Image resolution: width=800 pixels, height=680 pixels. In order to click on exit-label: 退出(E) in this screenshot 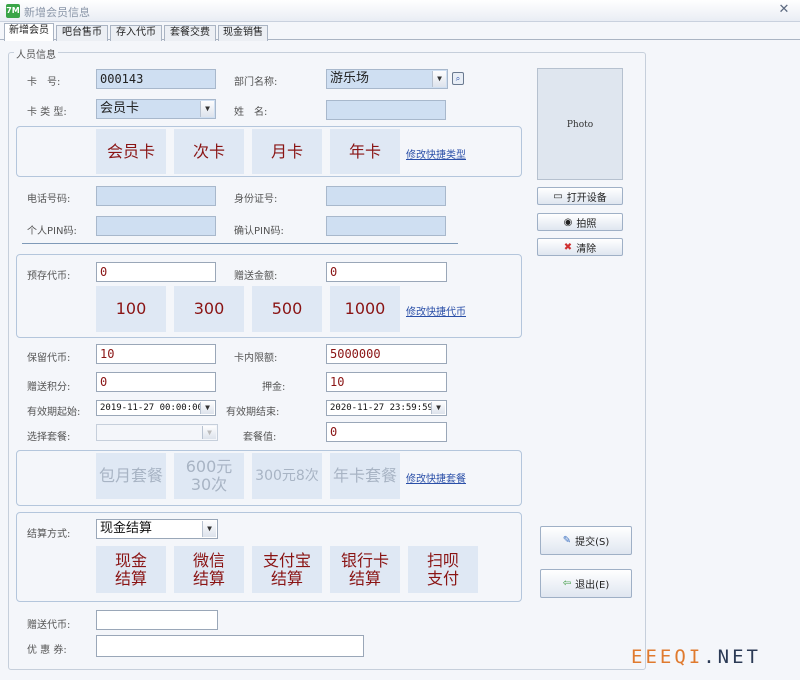, I will do `click(592, 585)`.